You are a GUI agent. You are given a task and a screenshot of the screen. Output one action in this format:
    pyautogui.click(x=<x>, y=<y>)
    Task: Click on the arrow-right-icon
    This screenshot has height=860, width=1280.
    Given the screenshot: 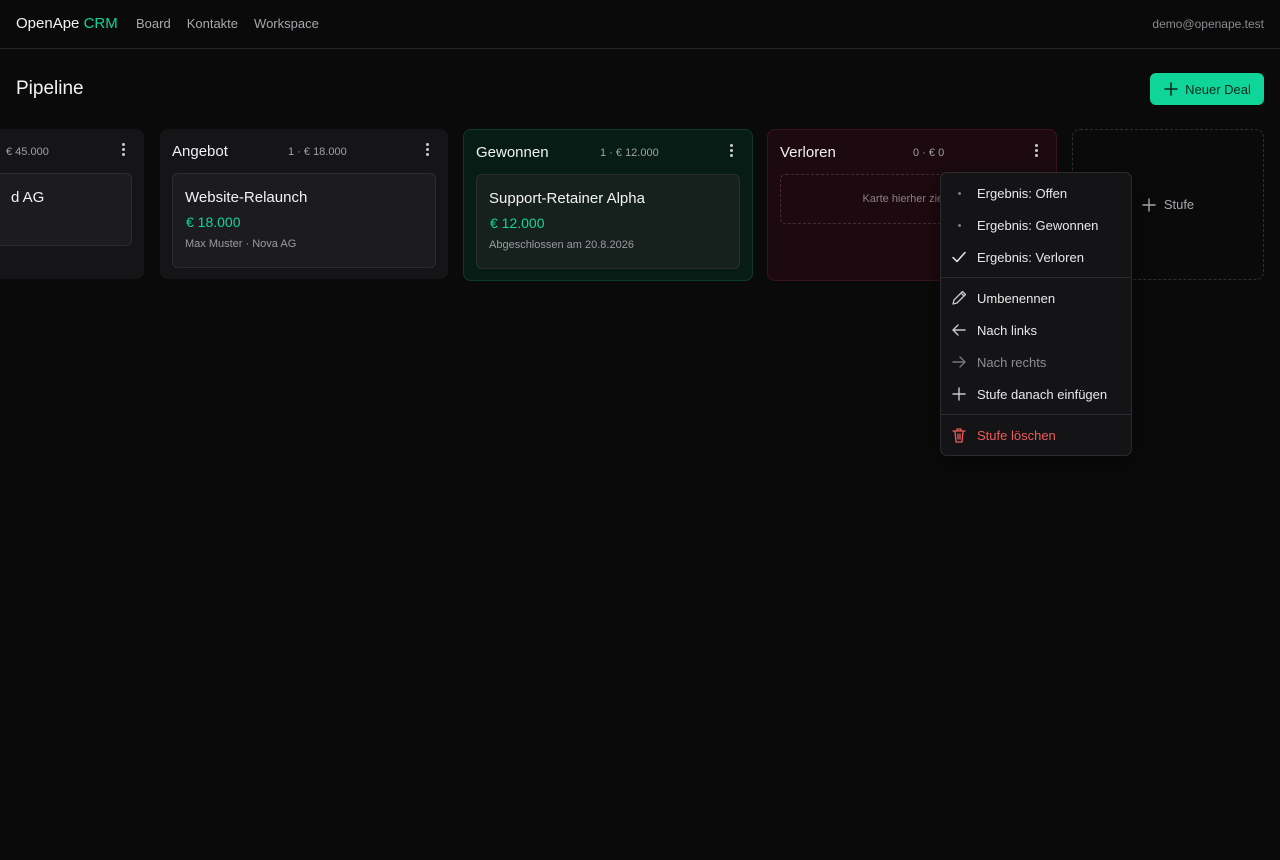 What is the action you would take?
    pyautogui.click(x=959, y=362)
    